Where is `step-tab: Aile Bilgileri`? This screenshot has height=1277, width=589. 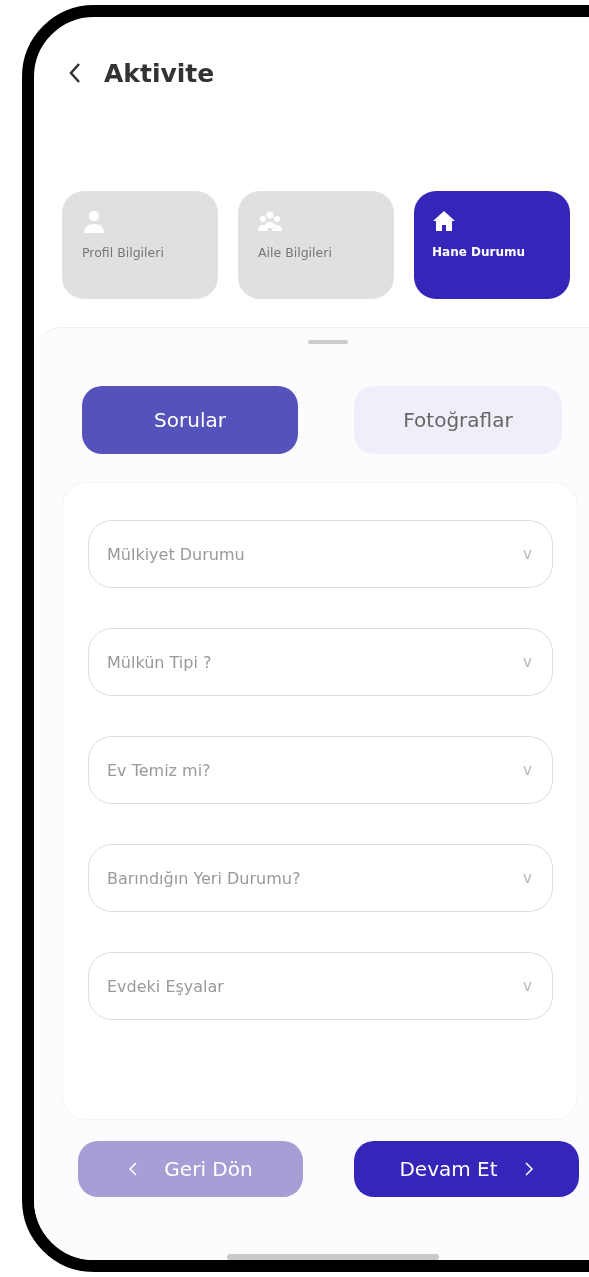 step-tab: Aile Bilgileri is located at coordinates (316, 245).